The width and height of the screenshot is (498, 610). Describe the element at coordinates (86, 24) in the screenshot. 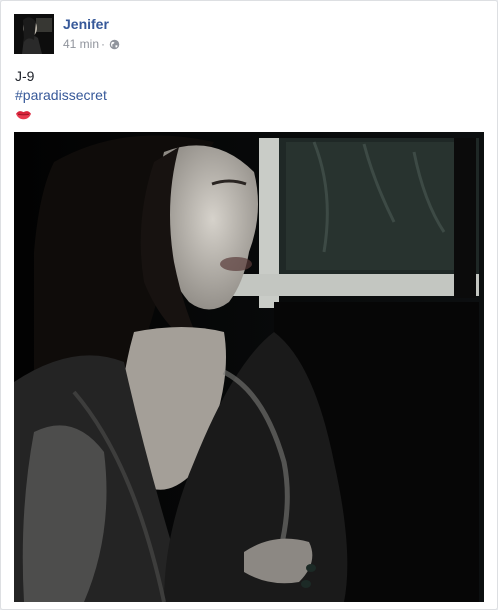

I see `author-name: Jenifer` at that location.